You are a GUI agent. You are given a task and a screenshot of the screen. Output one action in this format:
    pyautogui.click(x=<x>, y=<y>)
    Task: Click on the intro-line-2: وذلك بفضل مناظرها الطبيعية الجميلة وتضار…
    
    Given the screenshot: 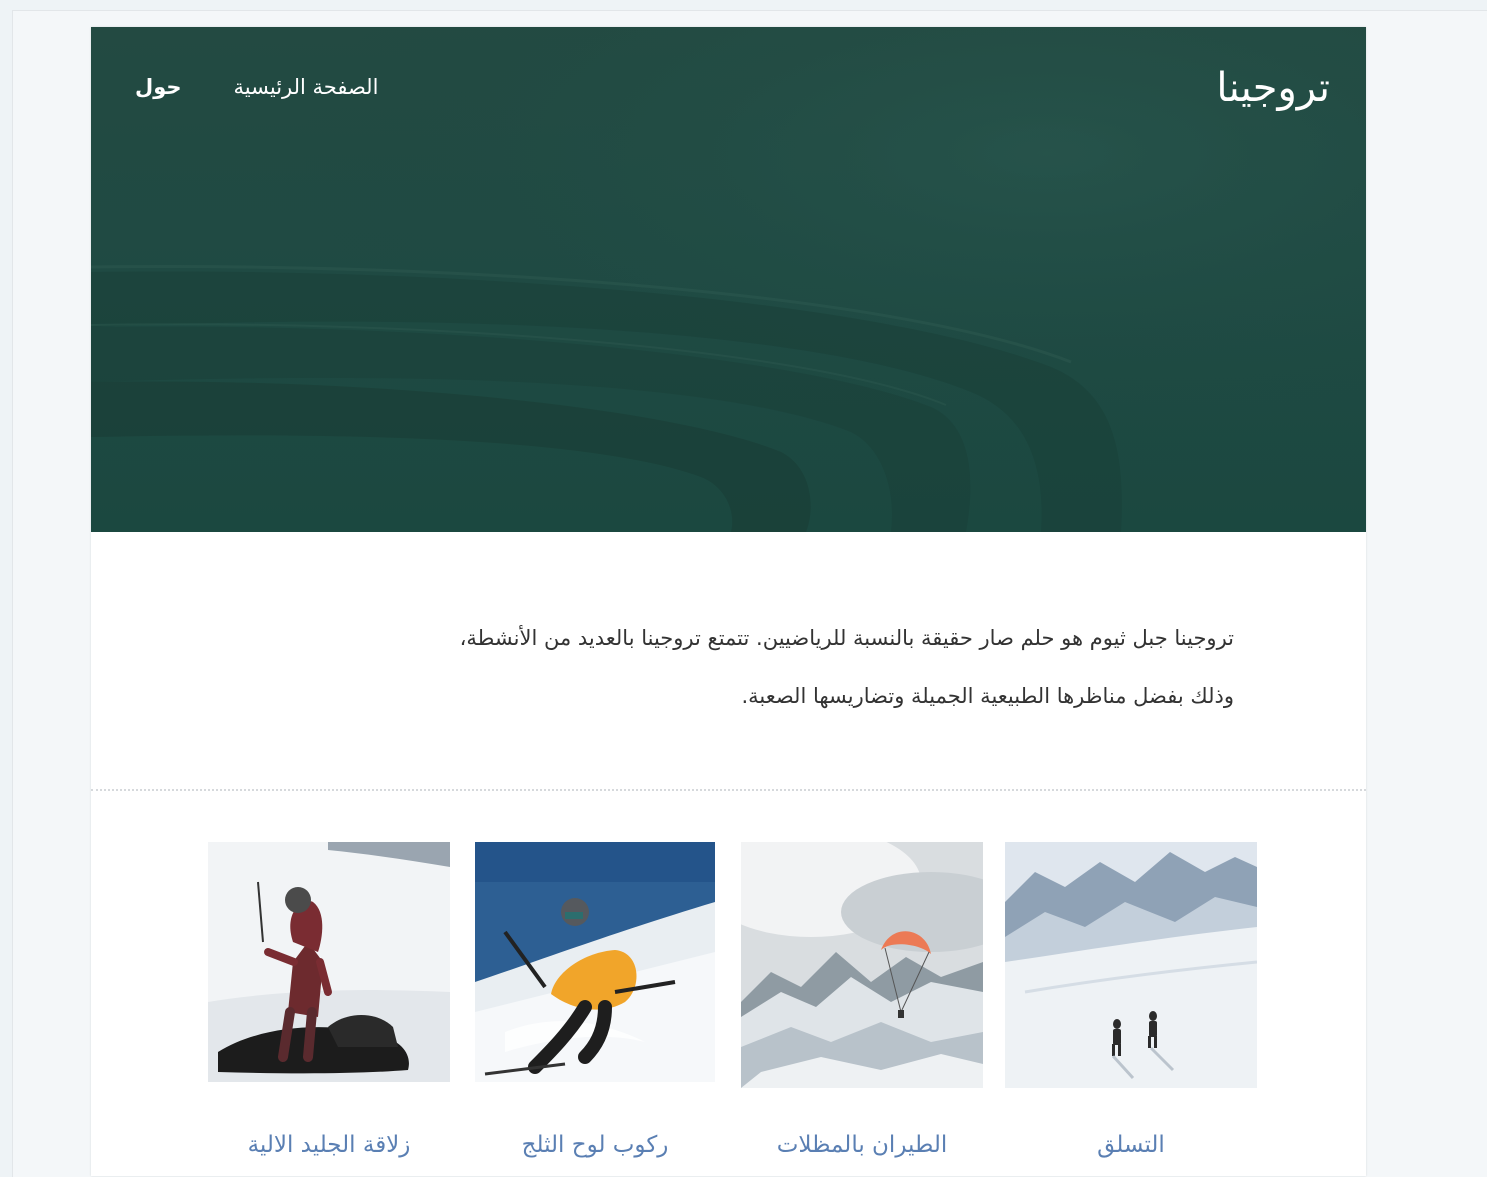 What is the action you would take?
    pyautogui.click(x=987, y=696)
    